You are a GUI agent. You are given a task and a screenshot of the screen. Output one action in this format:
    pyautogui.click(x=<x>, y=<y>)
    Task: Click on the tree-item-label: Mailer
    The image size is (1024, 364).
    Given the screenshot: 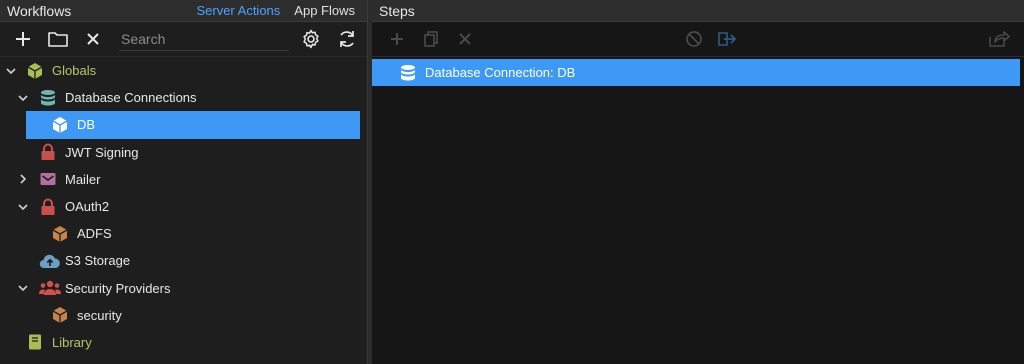 What is the action you would take?
    pyautogui.click(x=83, y=179)
    